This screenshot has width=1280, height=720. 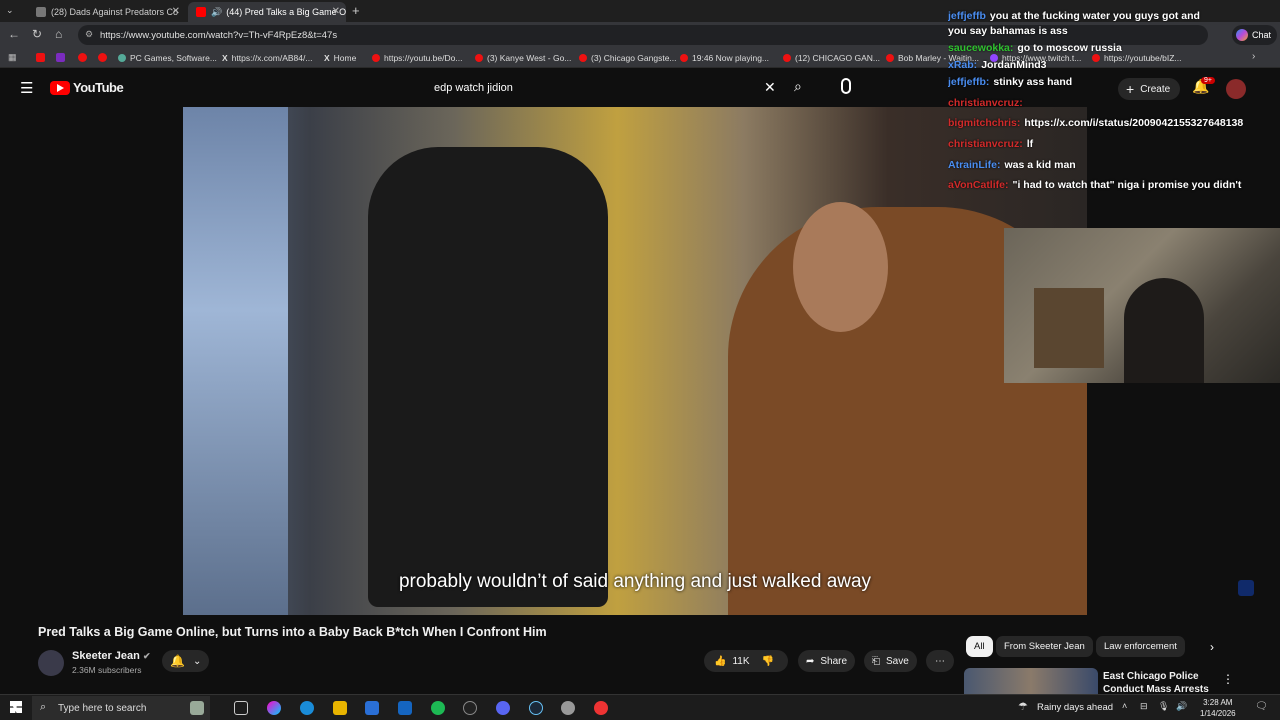 I want to click on taskbar-search-input: ⌕ Type here to search, so click(x=121, y=708).